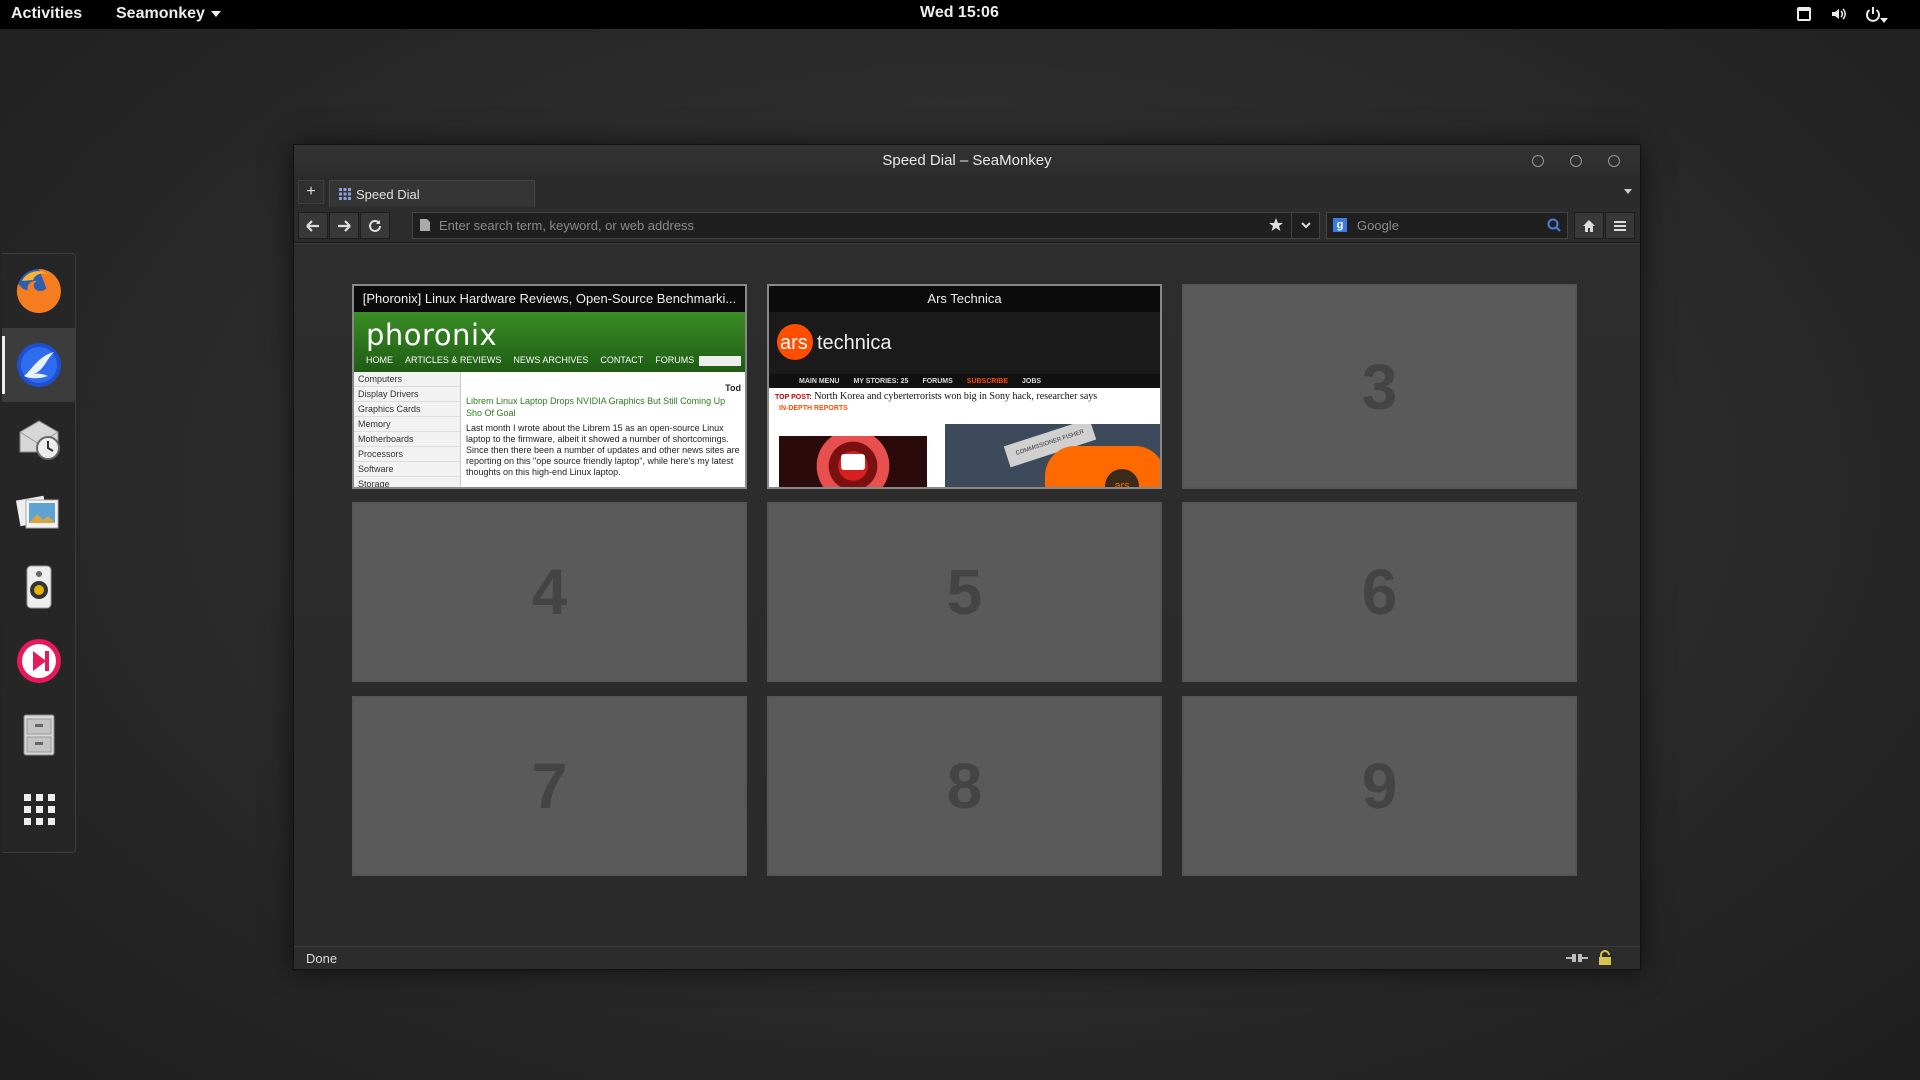  I want to click on url-bar, so click(866, 225).